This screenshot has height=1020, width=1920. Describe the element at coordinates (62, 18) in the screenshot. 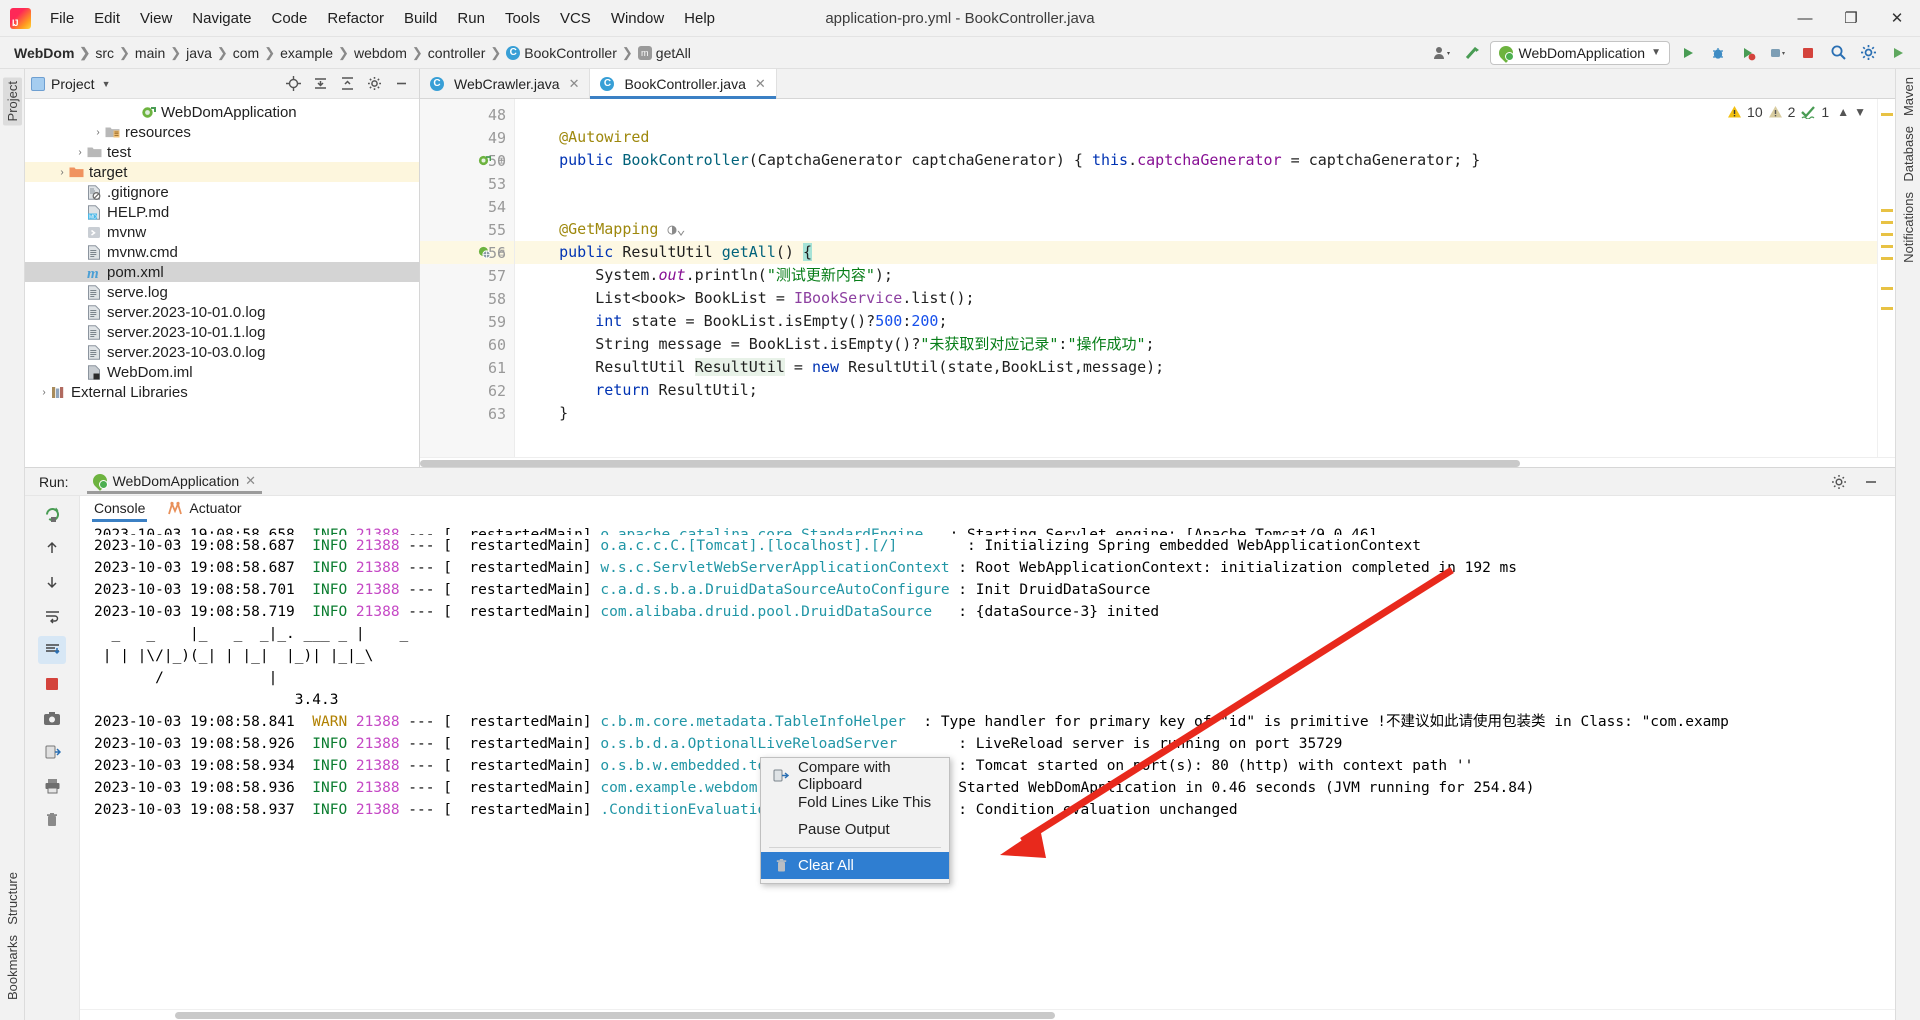

I see `menu-item-file: File` at that location.